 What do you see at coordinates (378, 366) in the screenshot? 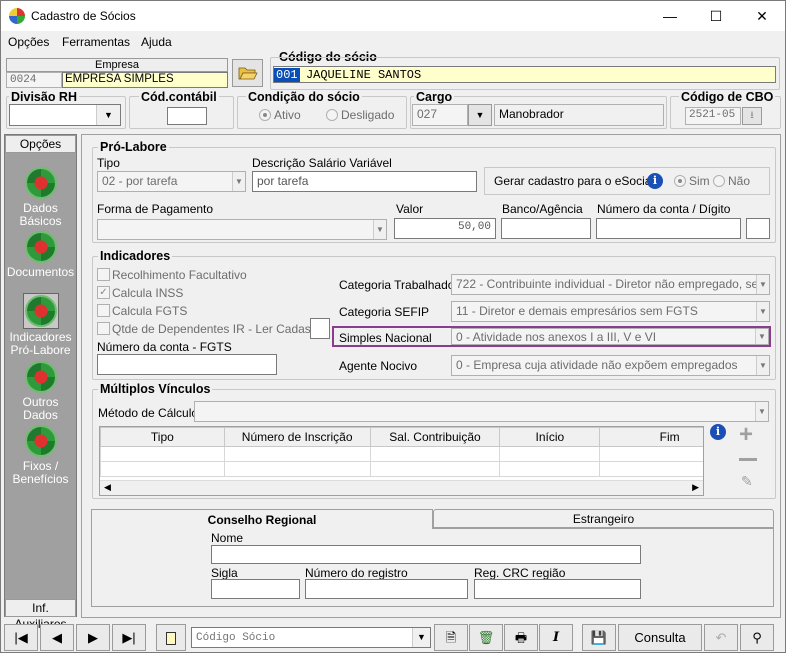
I see `agente-label: Agente Nocivo` at bounding box center [378, 366].